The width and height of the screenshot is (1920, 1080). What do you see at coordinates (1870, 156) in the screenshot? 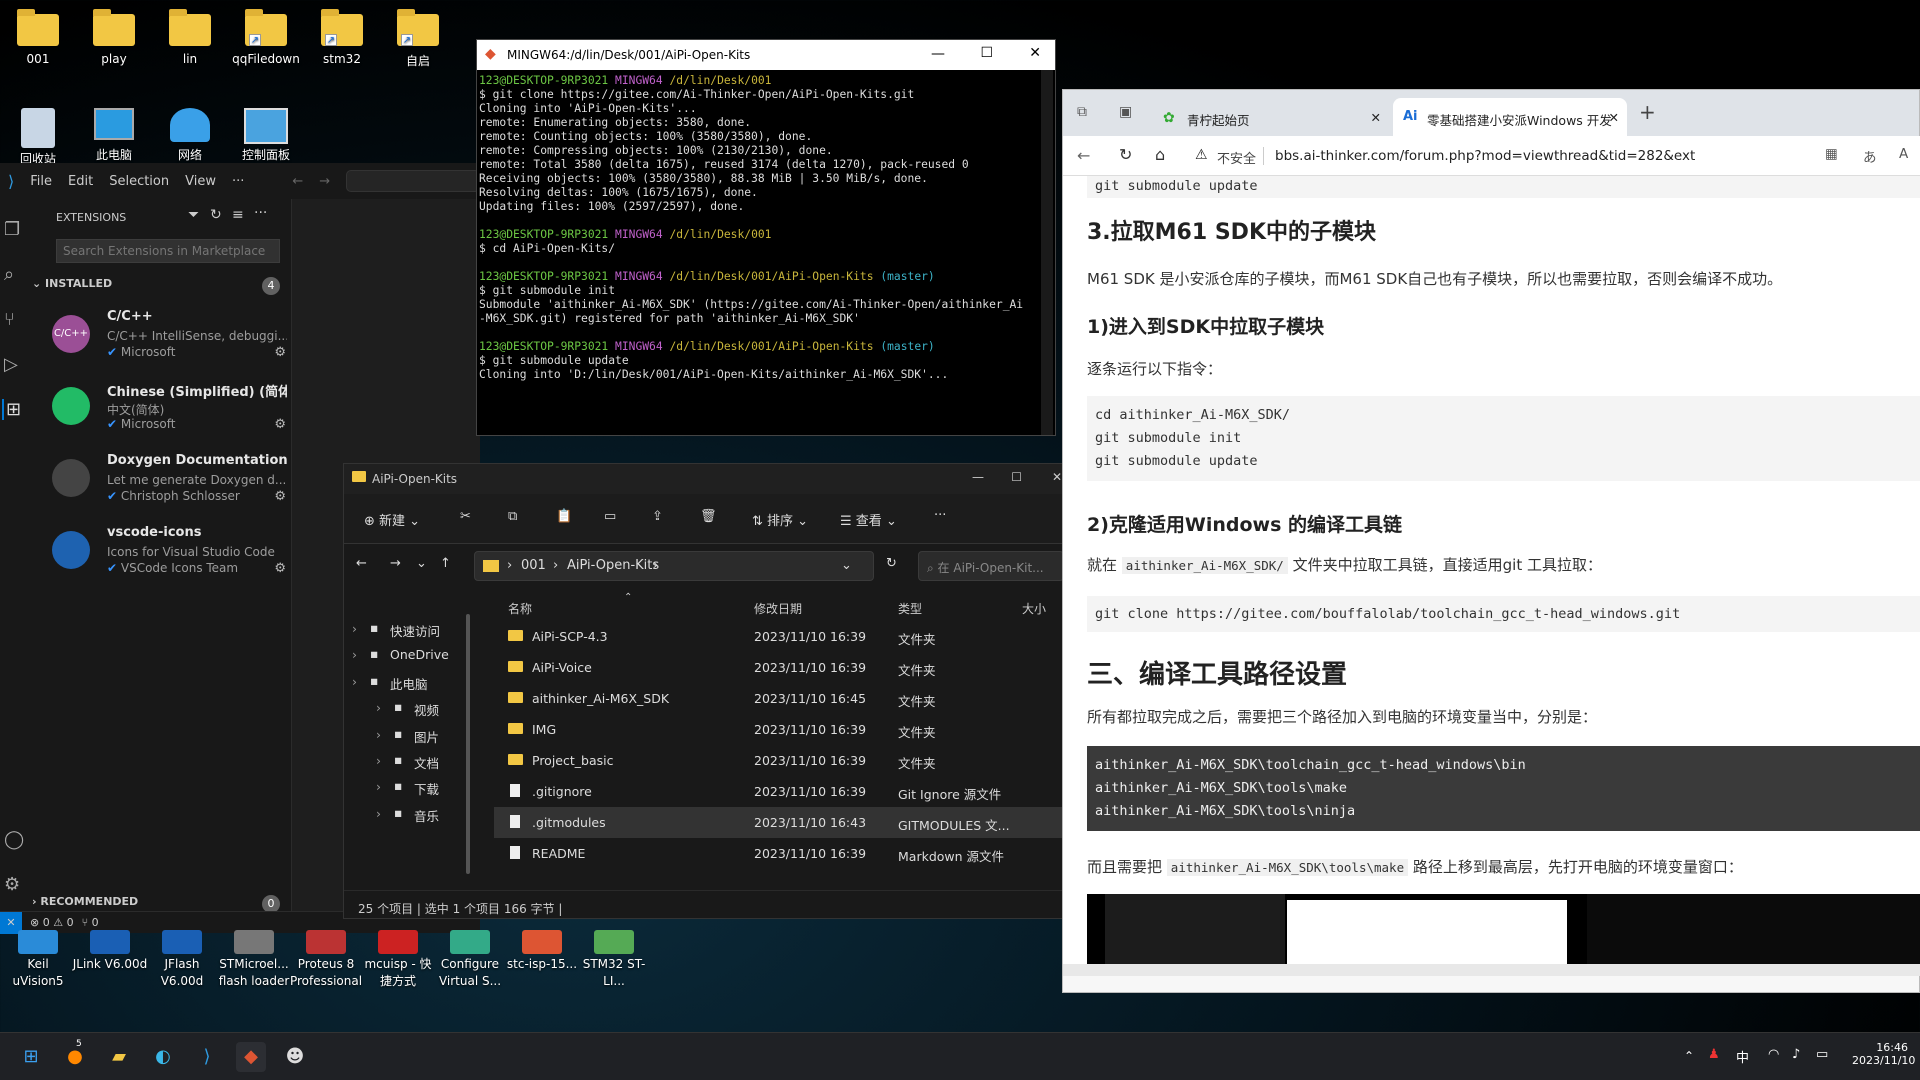
I see `read-aloud-icon: あ` at bounding box center [1870, 156].